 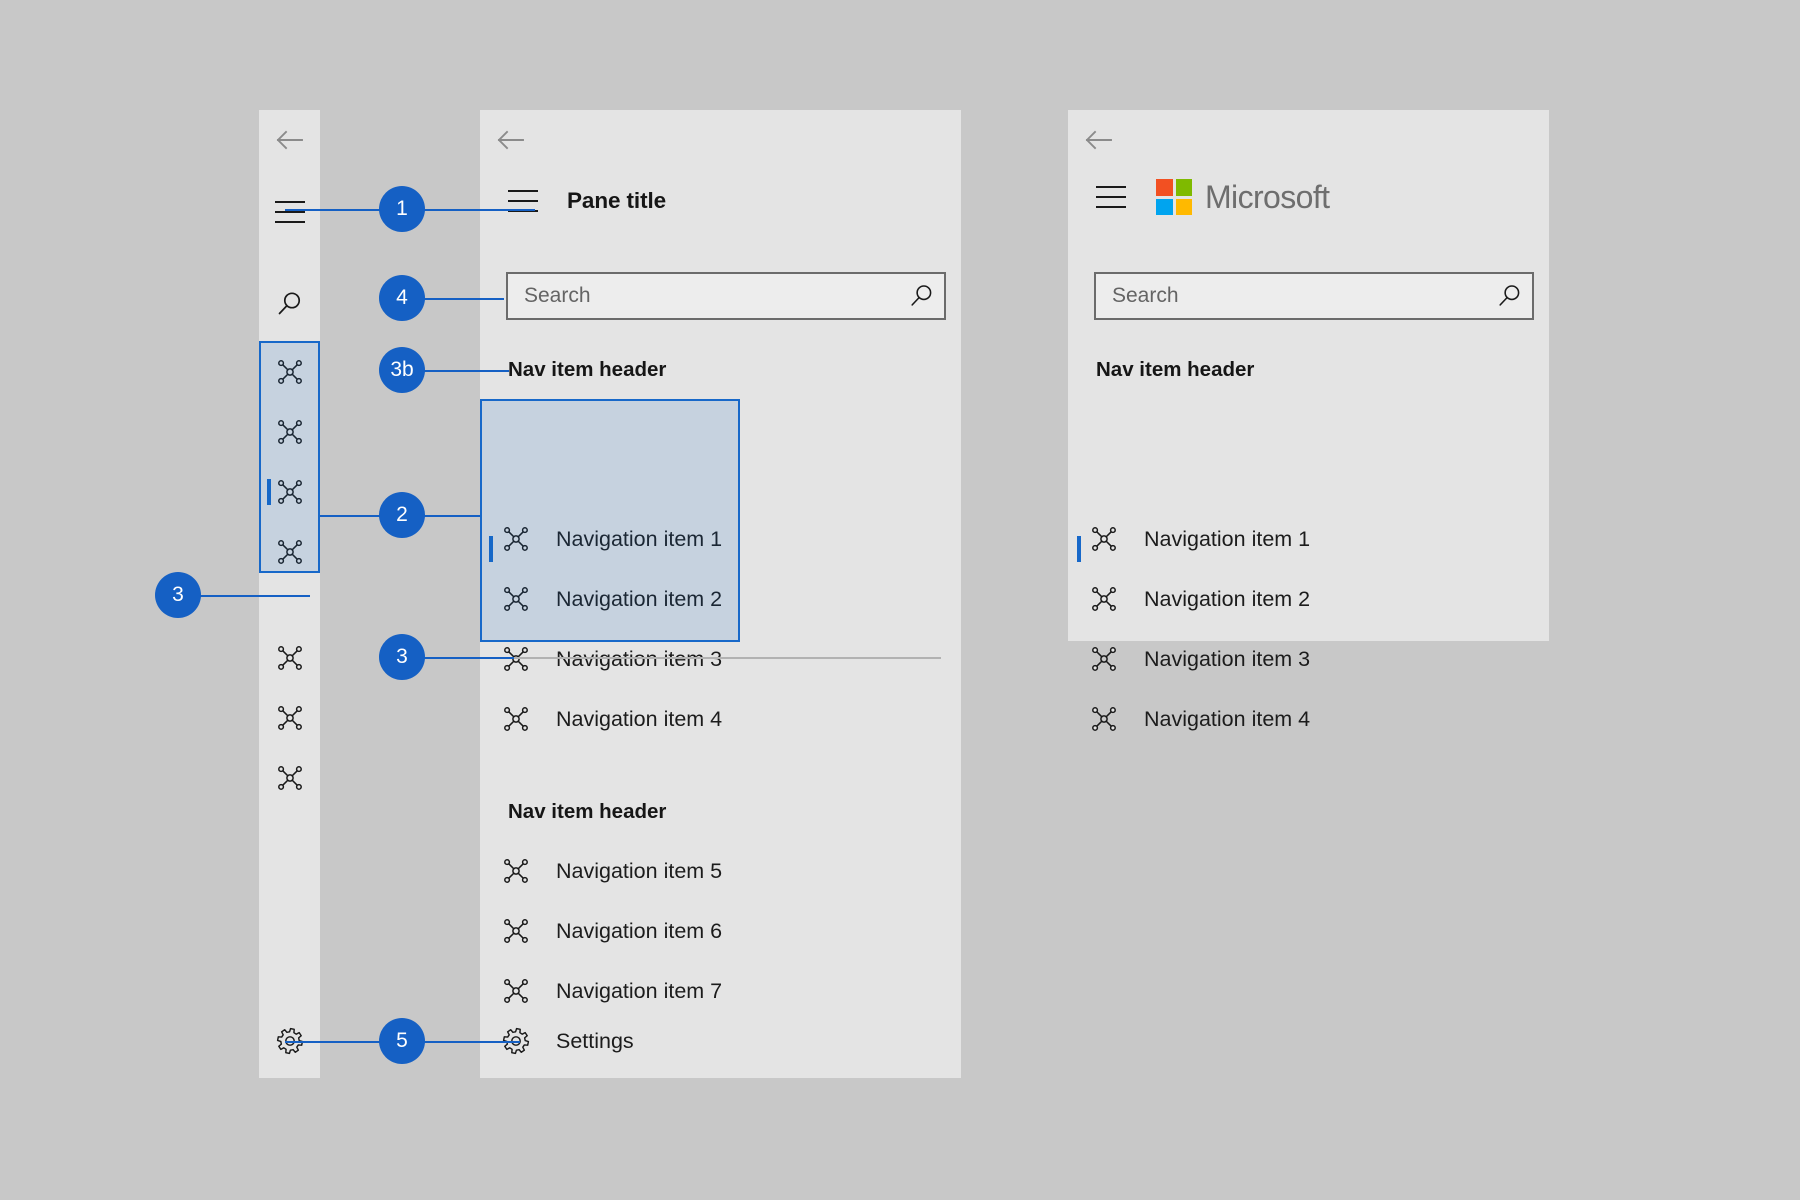 I want to click on nav-item-label: Navigation item 6, so click(x=639, y=930).